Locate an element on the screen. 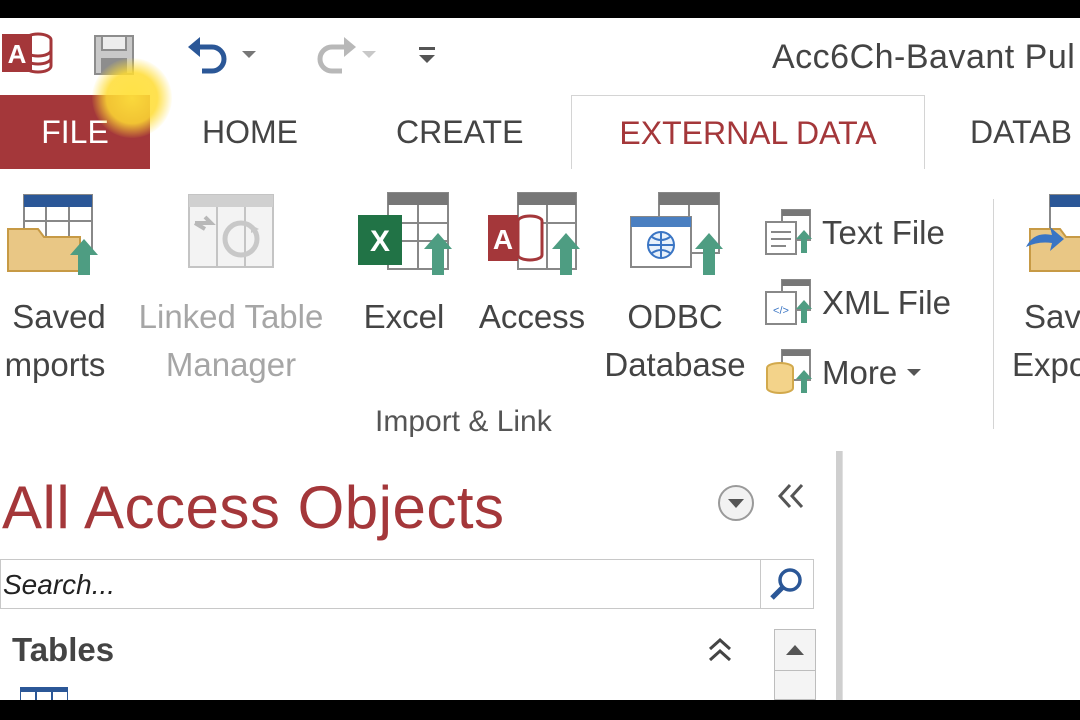  import-xml-file-button: </> XML File is located at coordinates (857, 303).